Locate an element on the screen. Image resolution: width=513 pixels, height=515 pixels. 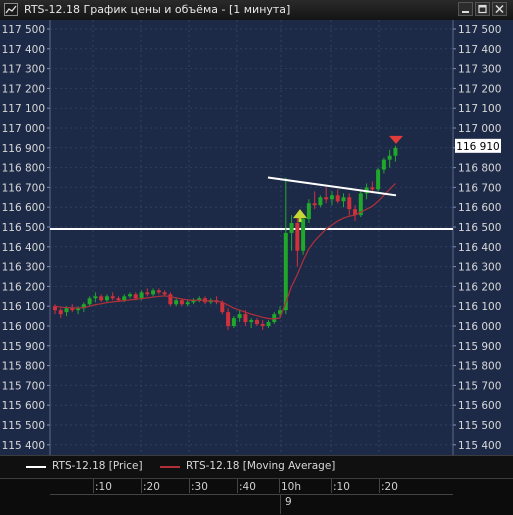
price-tick-label-right: 115 900 is located at coordinates (479, 347).